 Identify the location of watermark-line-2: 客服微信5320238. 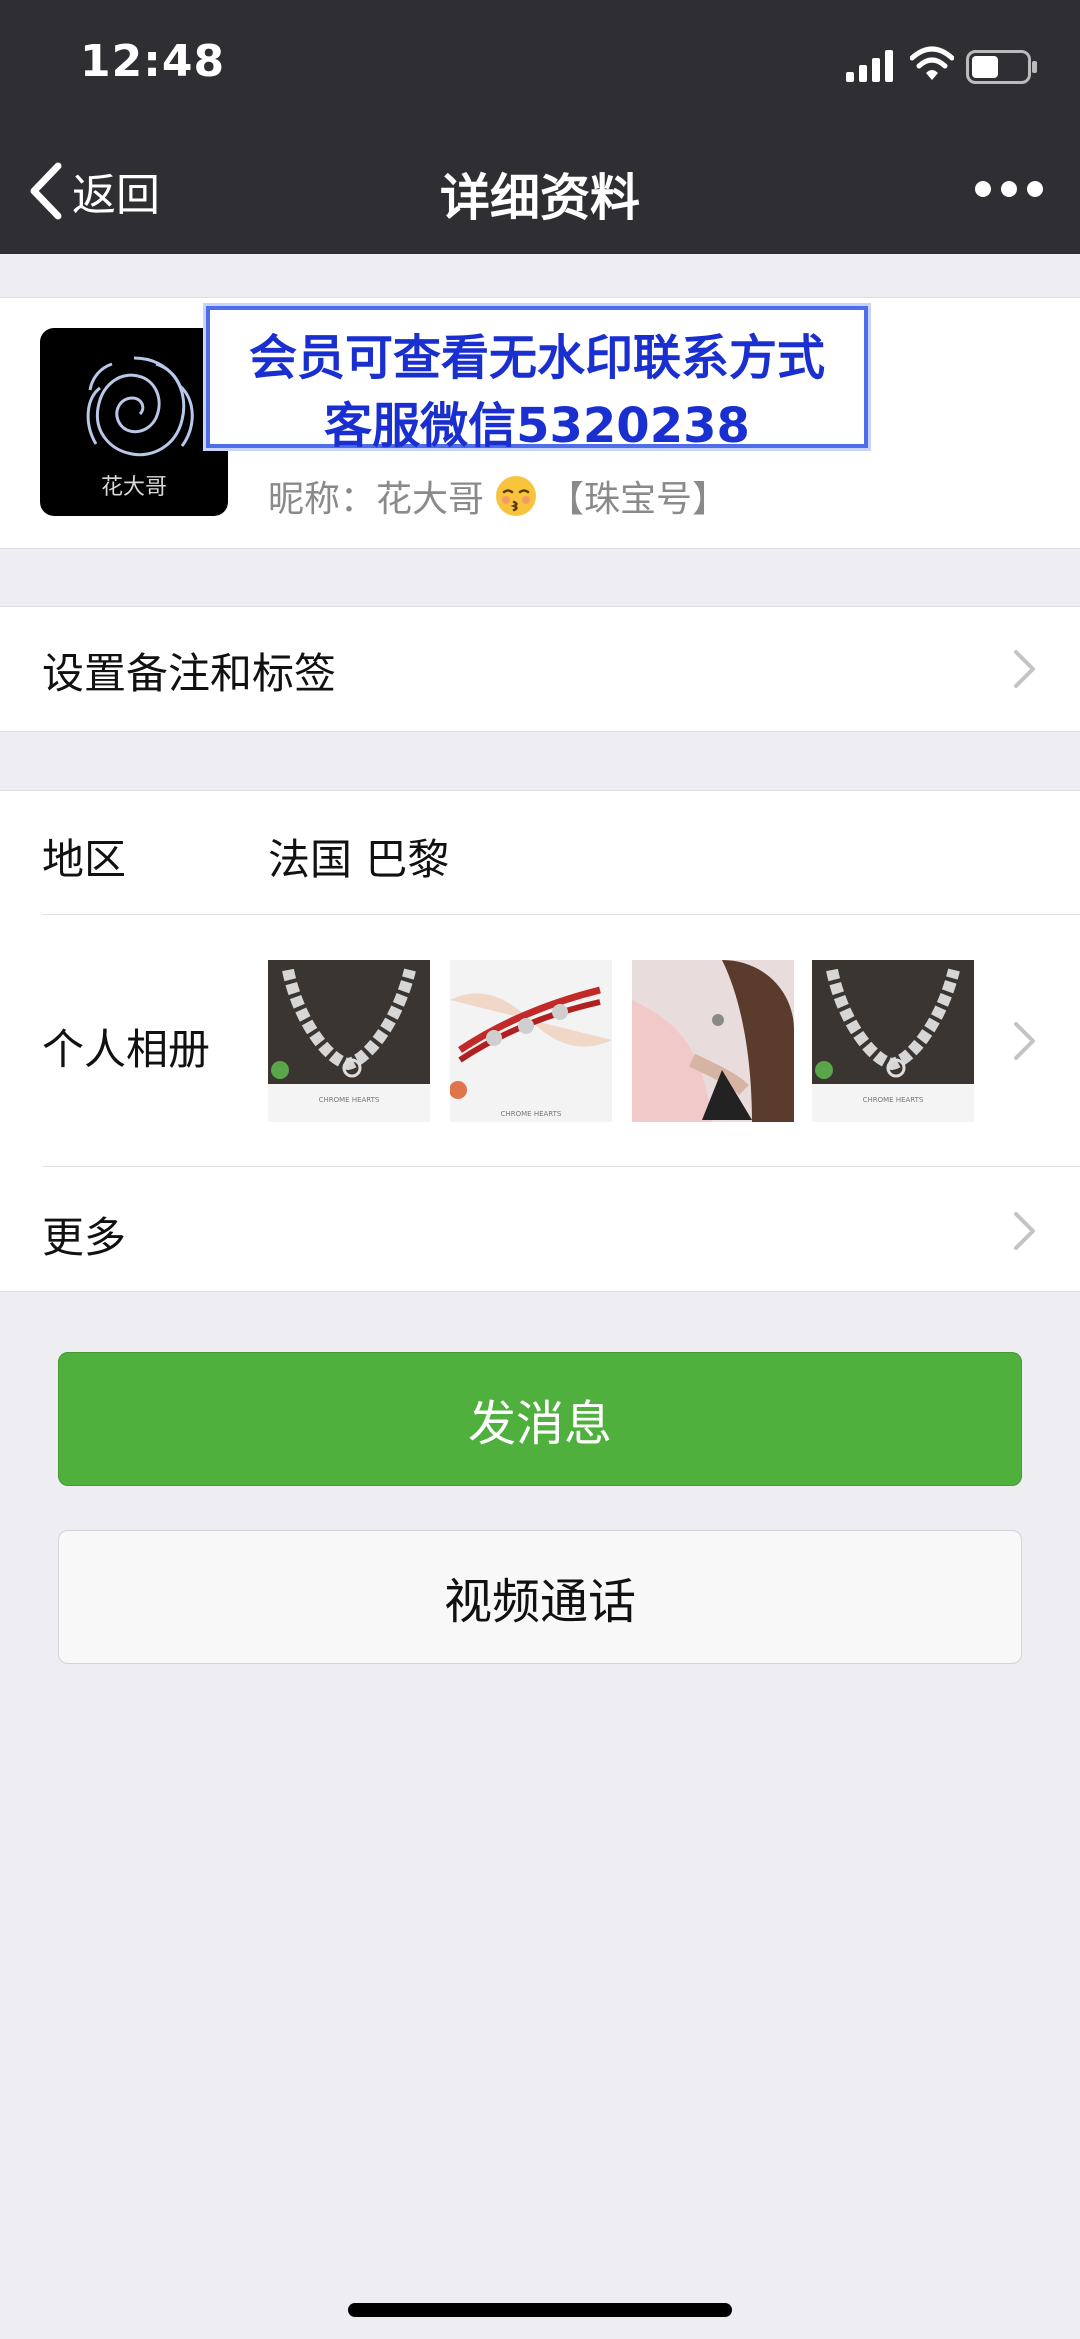
(537, 426).